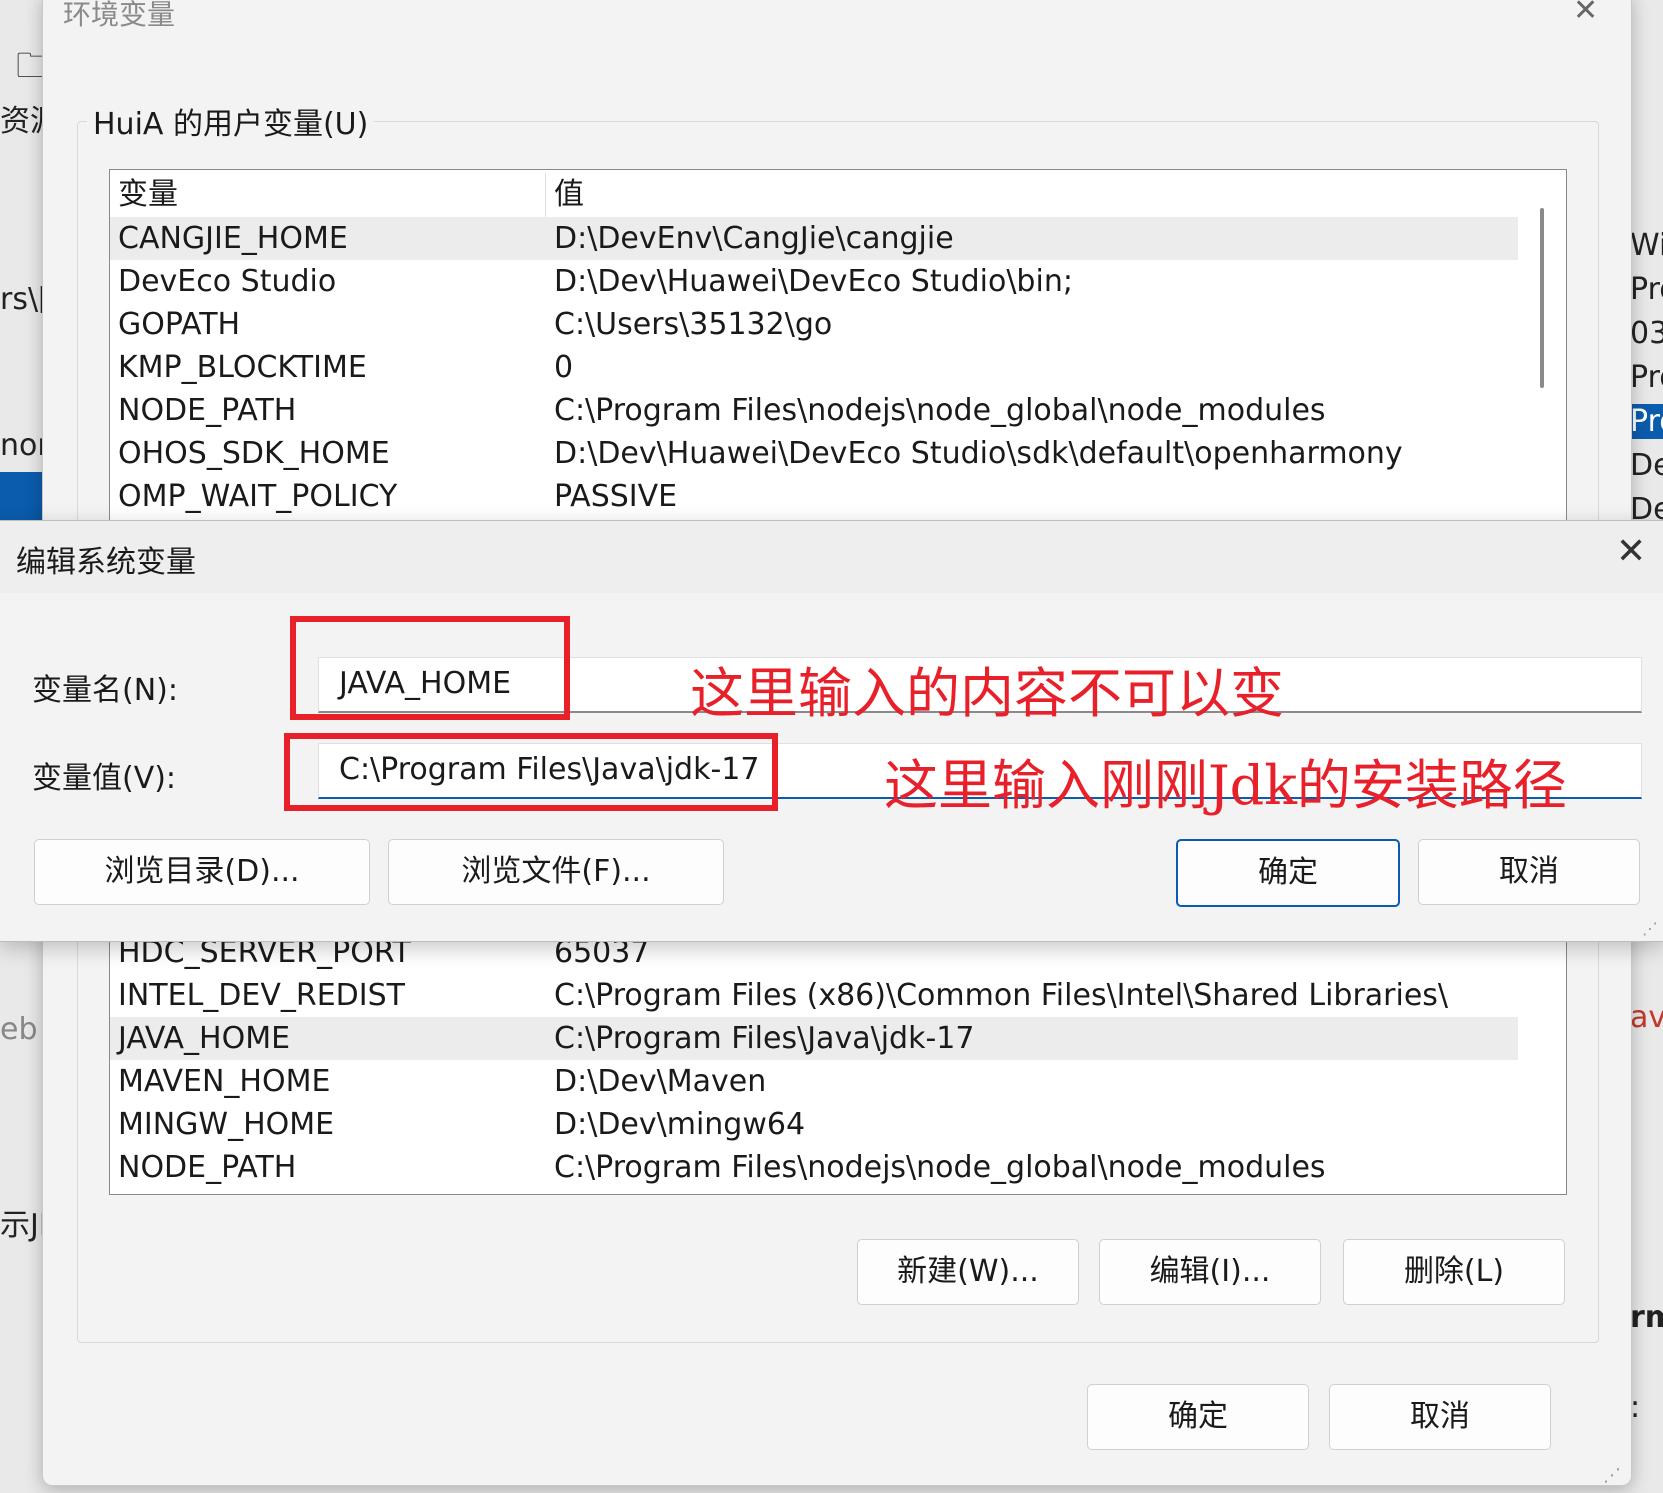  What do you see at coordinates (226, 1124) in the screenshot?
I see `variable-name: MINGW_HOME` at bounding box center [226, 1124].